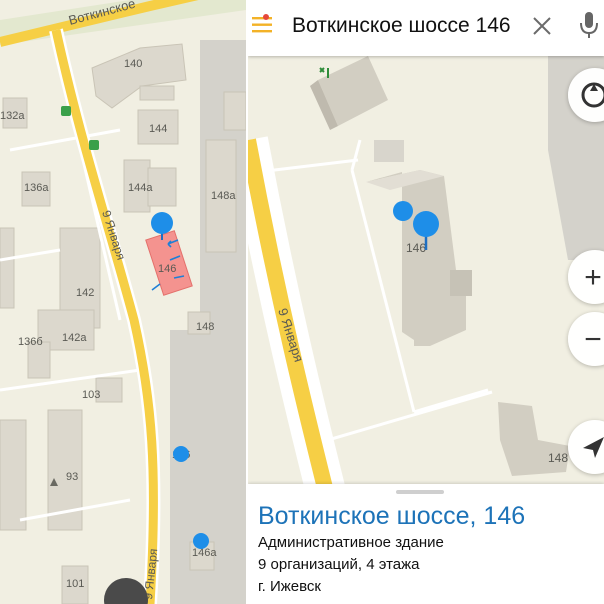 The width and height of the screenshot is (604, 604). What do you see at coordinates (204, 553) in the screenshot?
I see `building-label: 146а` at bounding box center [204, 553].